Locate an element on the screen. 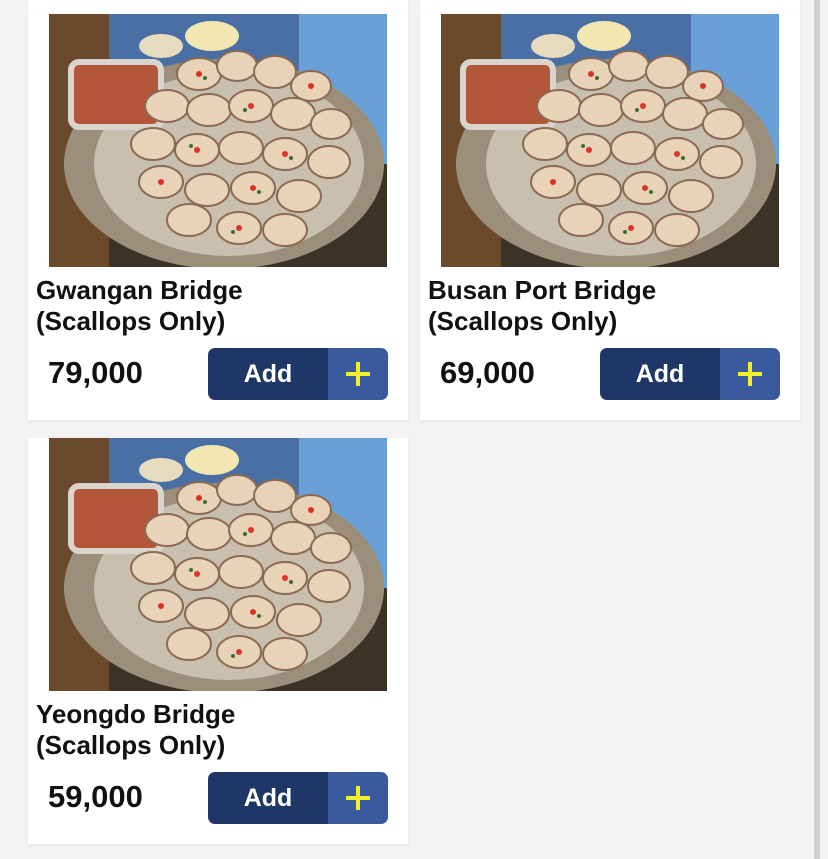 The height and width of the screenshot is (859, 828). product-price: 79,000 is located at coordinates (95, 372).